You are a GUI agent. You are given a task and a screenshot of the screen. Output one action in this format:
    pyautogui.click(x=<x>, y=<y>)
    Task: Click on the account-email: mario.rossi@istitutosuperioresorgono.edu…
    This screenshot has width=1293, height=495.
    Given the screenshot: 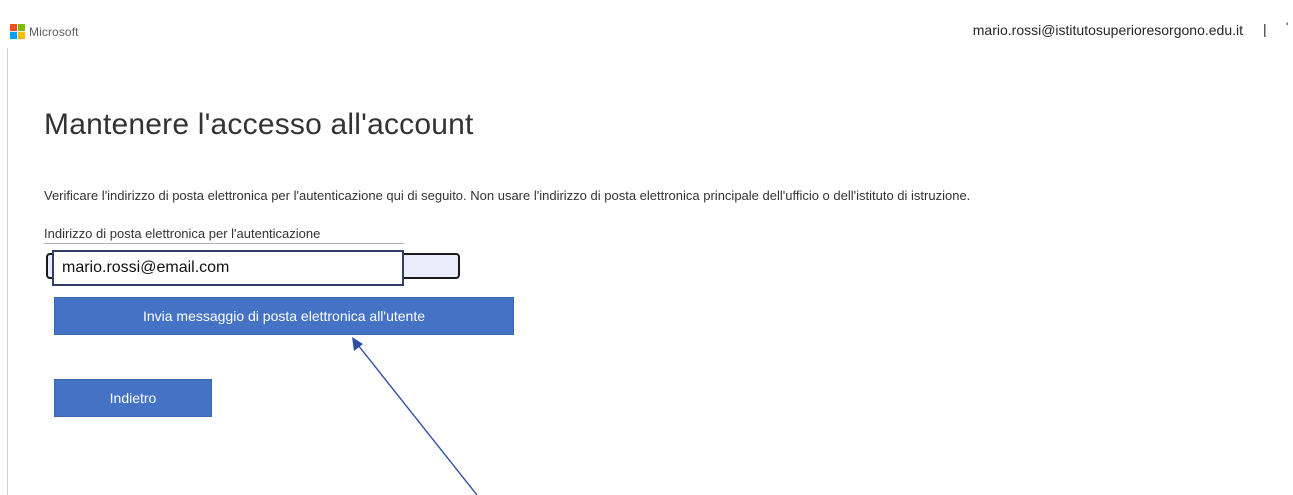 What is the action you would take?
    pyautogui.click(x=1108, y=30)
    